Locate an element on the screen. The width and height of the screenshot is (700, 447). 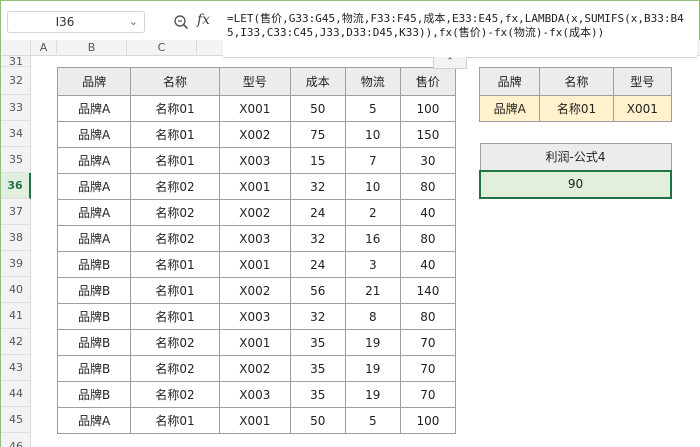
lookup-name-cell: 名称01 is located at coordinates (576, 108).